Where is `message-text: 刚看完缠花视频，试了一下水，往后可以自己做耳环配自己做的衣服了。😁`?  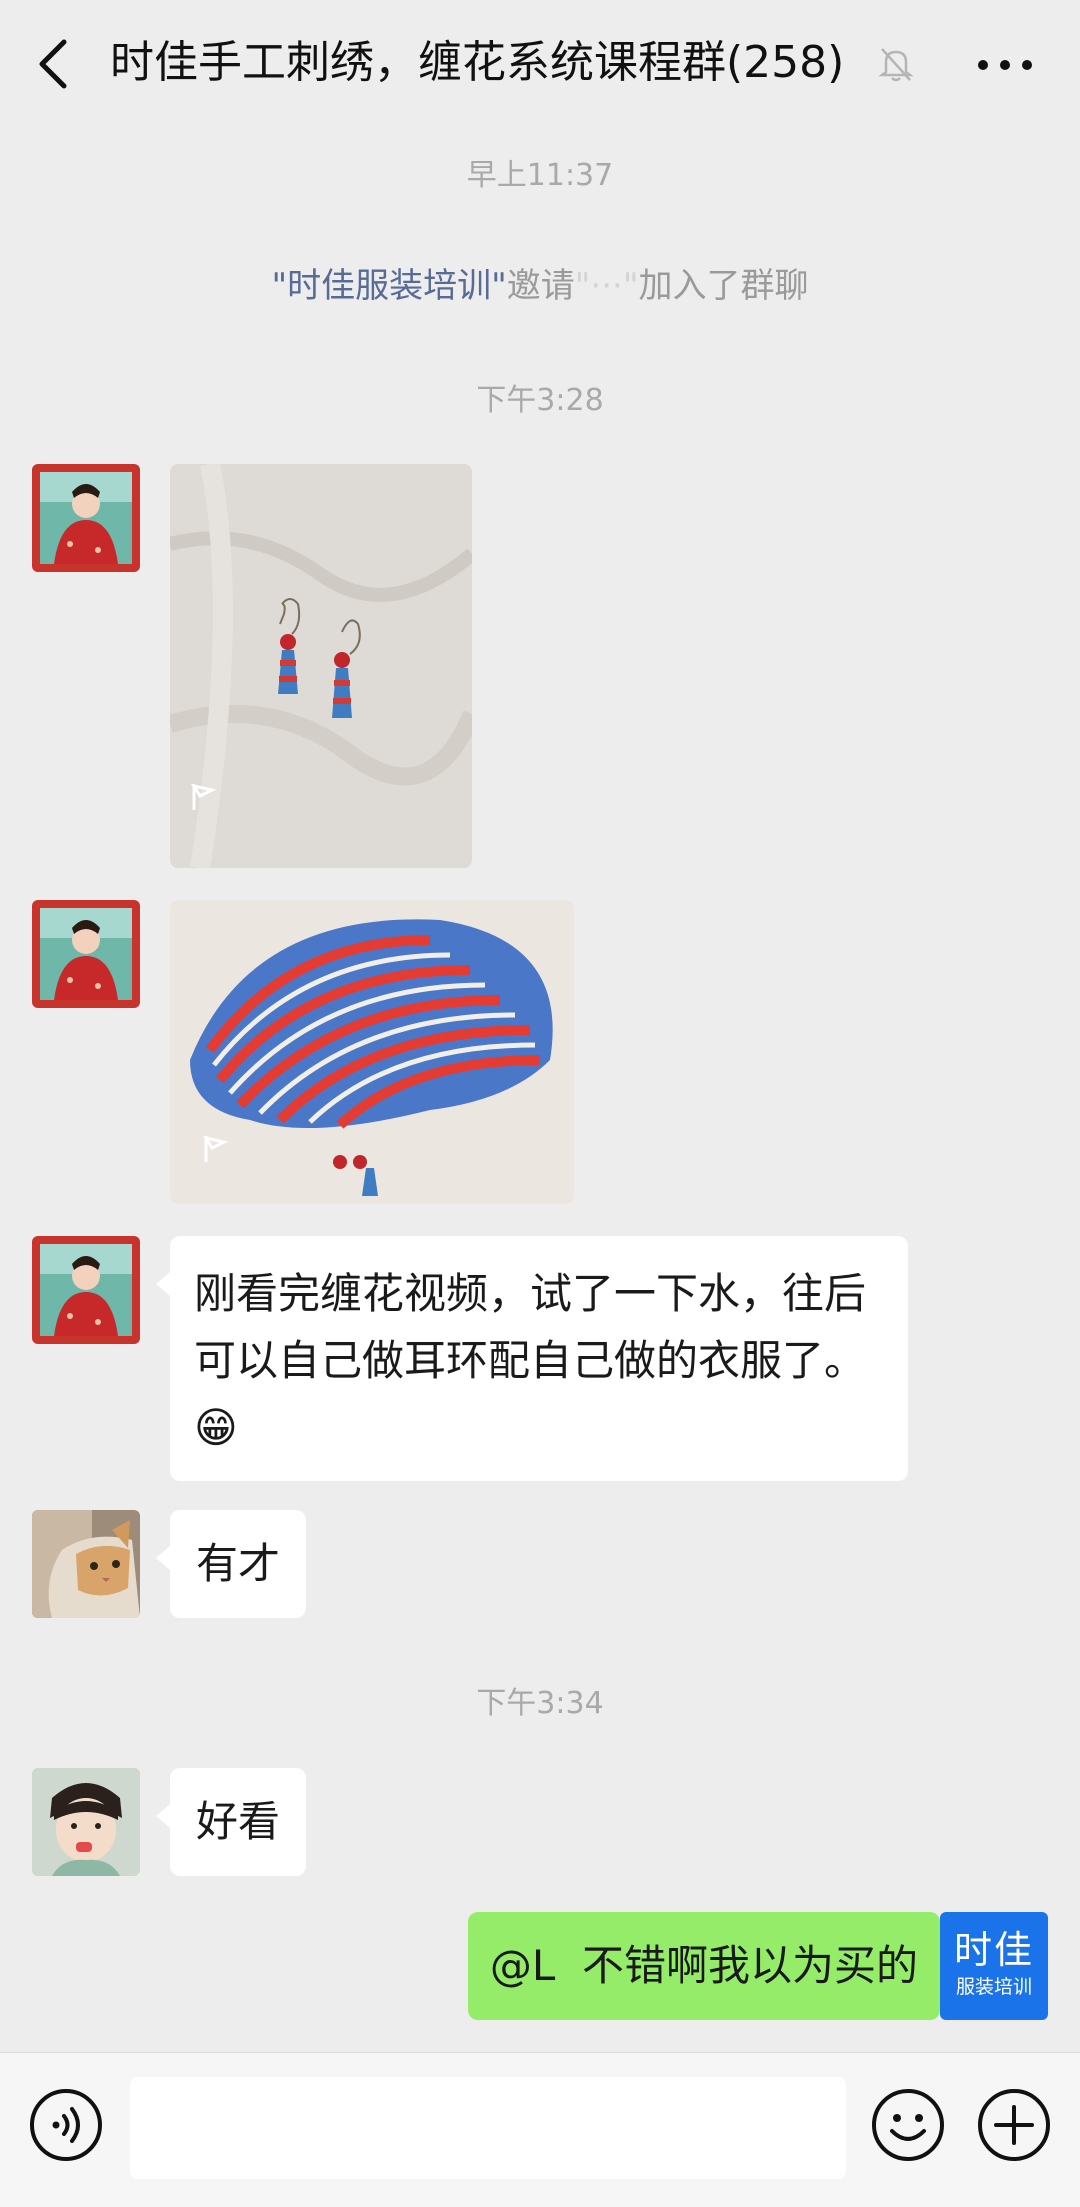 message-text: 刚看完缠花视频，试了一下水，往后可以自己做耳环配自己做的衣服了。😁 is located at coordinates (530, 1360).